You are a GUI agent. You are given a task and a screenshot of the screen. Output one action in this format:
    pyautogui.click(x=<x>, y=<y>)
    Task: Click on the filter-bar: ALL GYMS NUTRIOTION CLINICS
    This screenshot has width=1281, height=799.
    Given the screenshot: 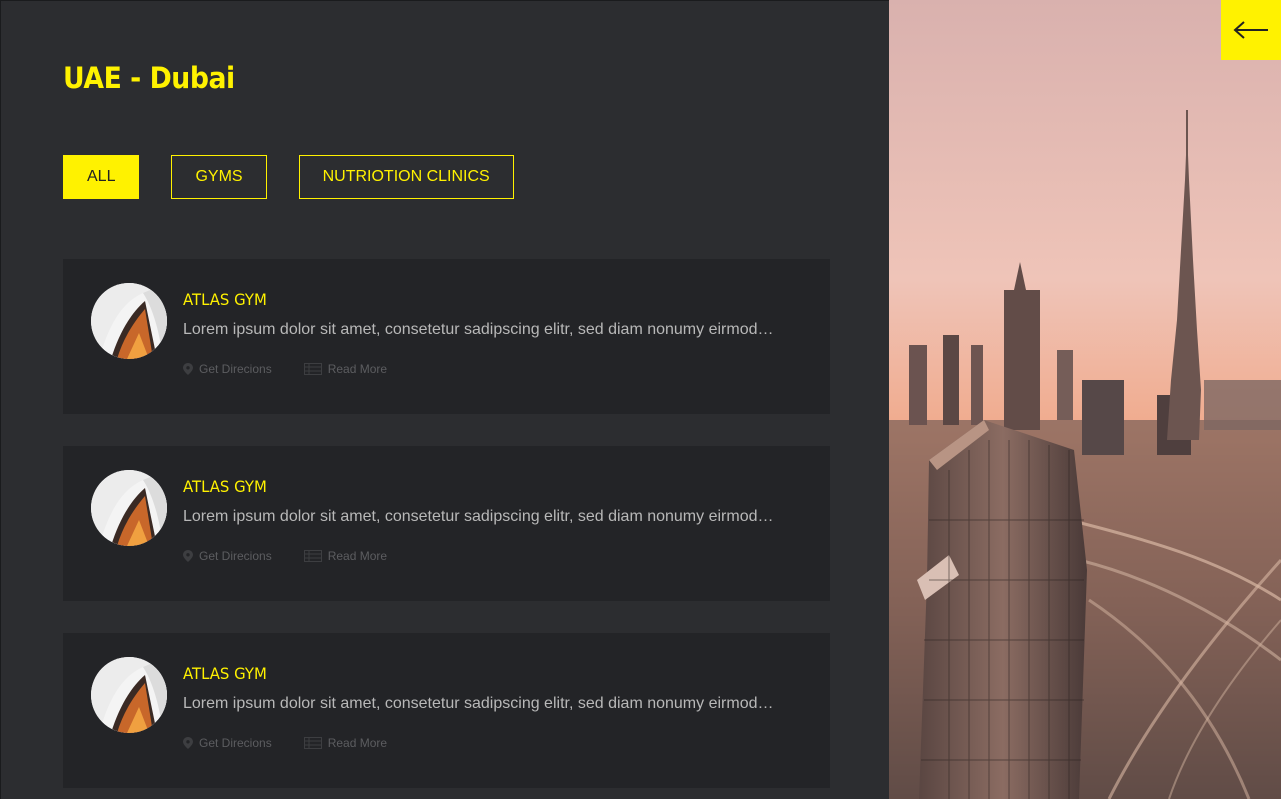 What is the action you would take?
    pyautogui.click(x=288, y=177)
    